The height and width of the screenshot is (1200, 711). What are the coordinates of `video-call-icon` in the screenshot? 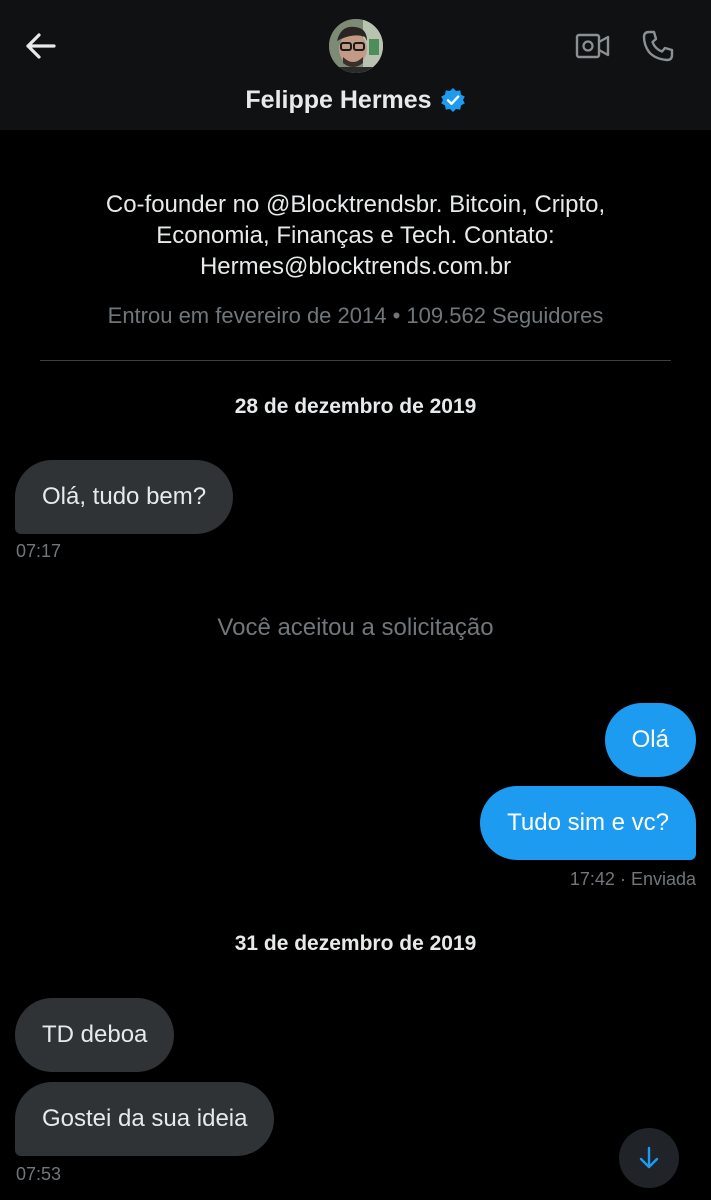 It's located at (592, 46).